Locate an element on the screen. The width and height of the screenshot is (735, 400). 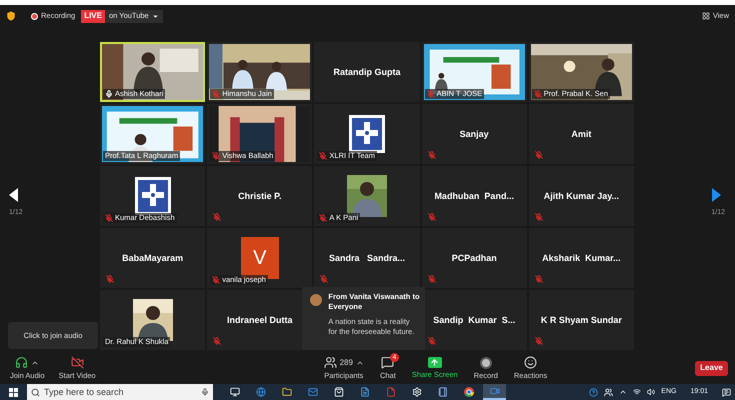
speaker-icon is located at coordinates (651, 392).